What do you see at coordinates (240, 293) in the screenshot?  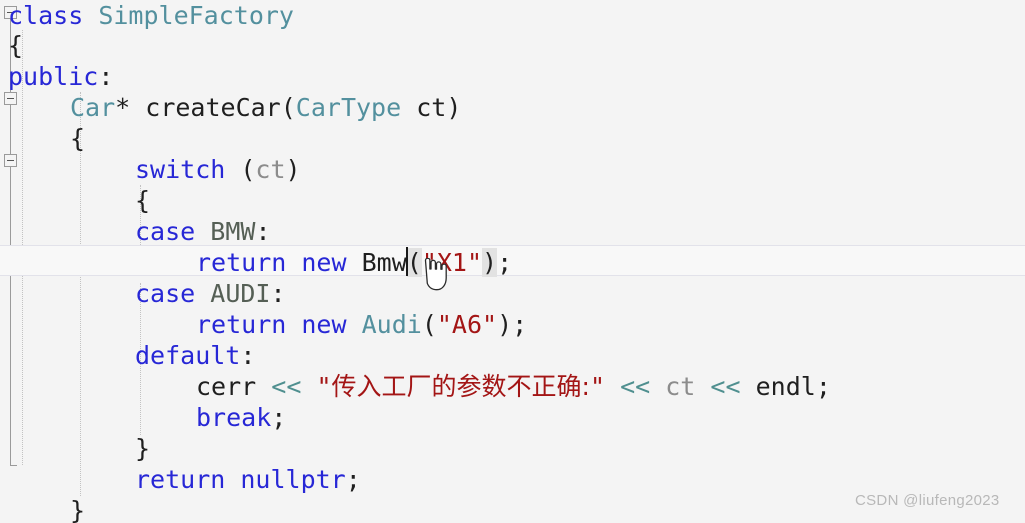 I see `code-token: AUDI` at bounding box center [240, 293].